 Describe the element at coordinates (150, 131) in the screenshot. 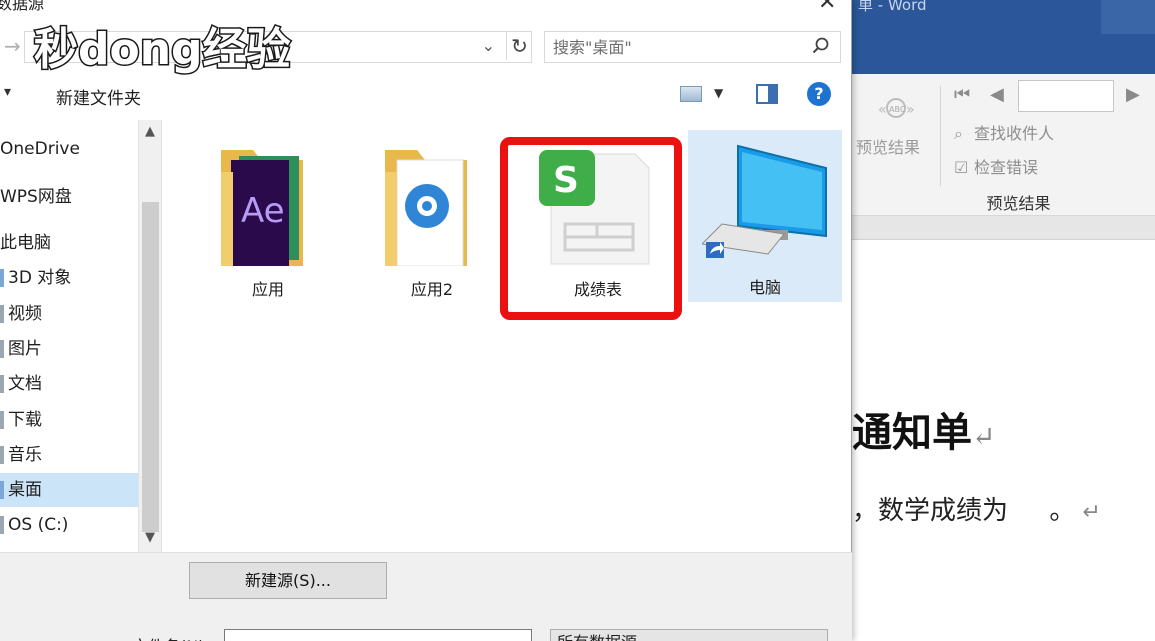

I see `scroll-up-icon: ▲` at that location.